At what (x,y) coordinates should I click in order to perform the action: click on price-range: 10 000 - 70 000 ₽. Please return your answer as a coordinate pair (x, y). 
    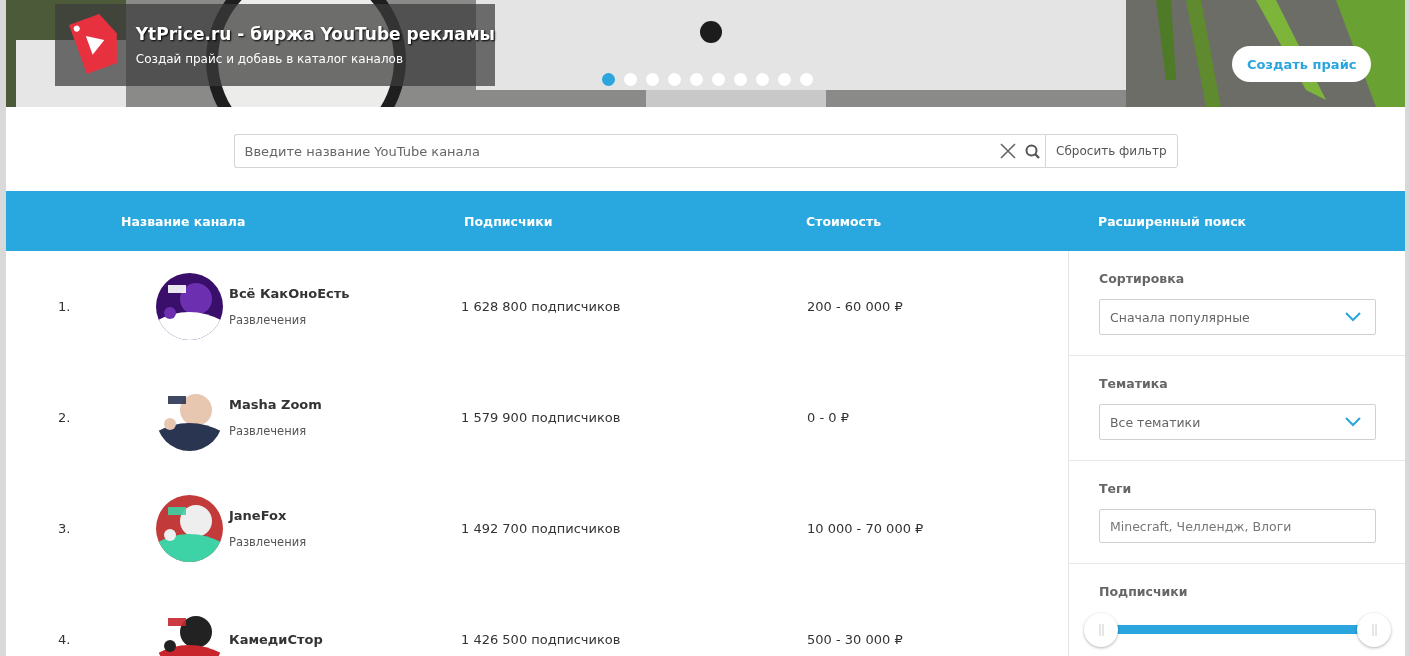
    Looking at the image, I should click on (866, 528).